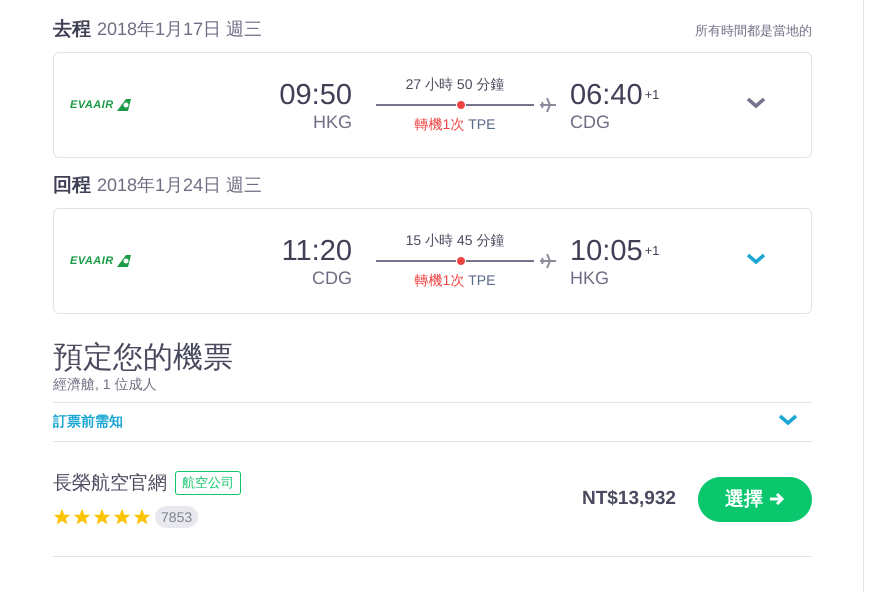  Describe the element at coordinates (176, 517) in the screenshot. I see `review-count: 7853` at that location.